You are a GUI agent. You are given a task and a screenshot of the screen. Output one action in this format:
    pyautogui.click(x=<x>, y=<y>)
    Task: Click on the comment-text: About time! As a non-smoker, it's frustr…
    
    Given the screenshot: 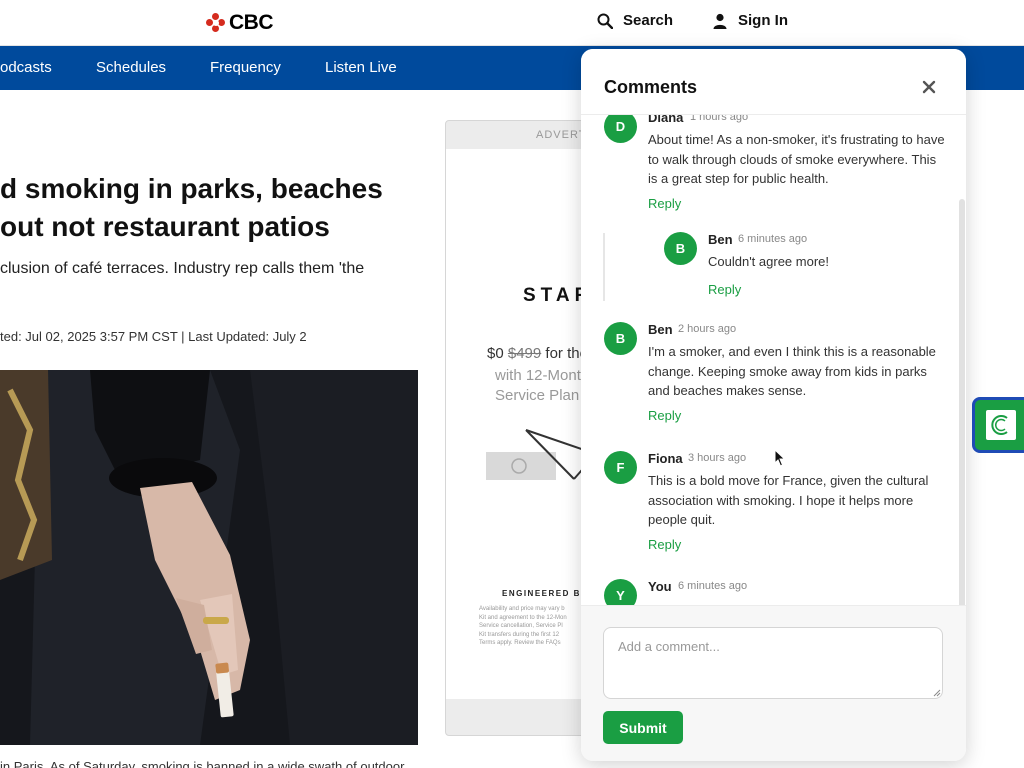 What is the action you would take?
    pyautogui.click(x=796, y=159)
    